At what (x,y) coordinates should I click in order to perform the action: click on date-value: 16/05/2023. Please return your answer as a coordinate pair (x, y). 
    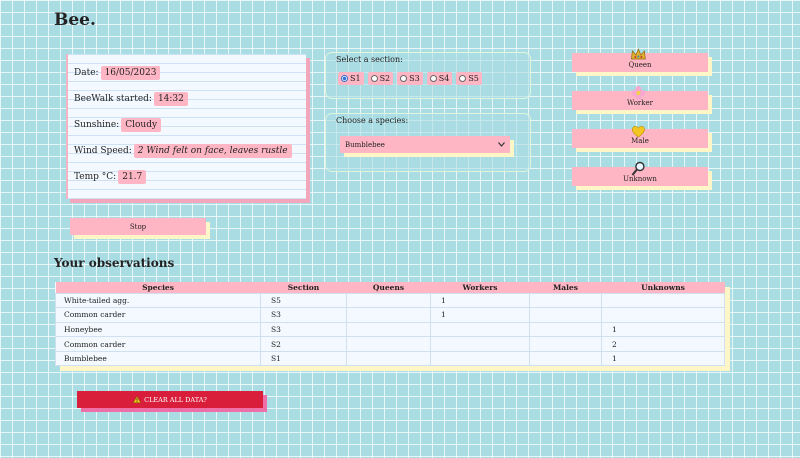
    Looking at the image, I should click on (130, 73).